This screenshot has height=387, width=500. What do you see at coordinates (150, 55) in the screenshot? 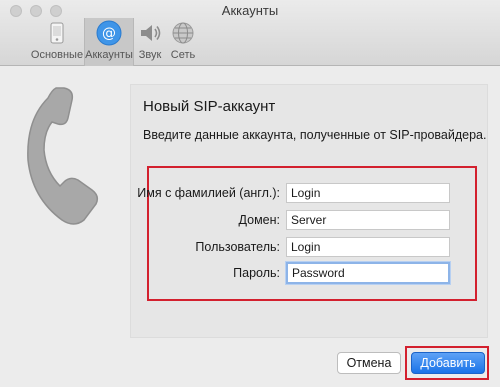
I see `tab-sound-label: Звук` at bounding box center [150, 55].